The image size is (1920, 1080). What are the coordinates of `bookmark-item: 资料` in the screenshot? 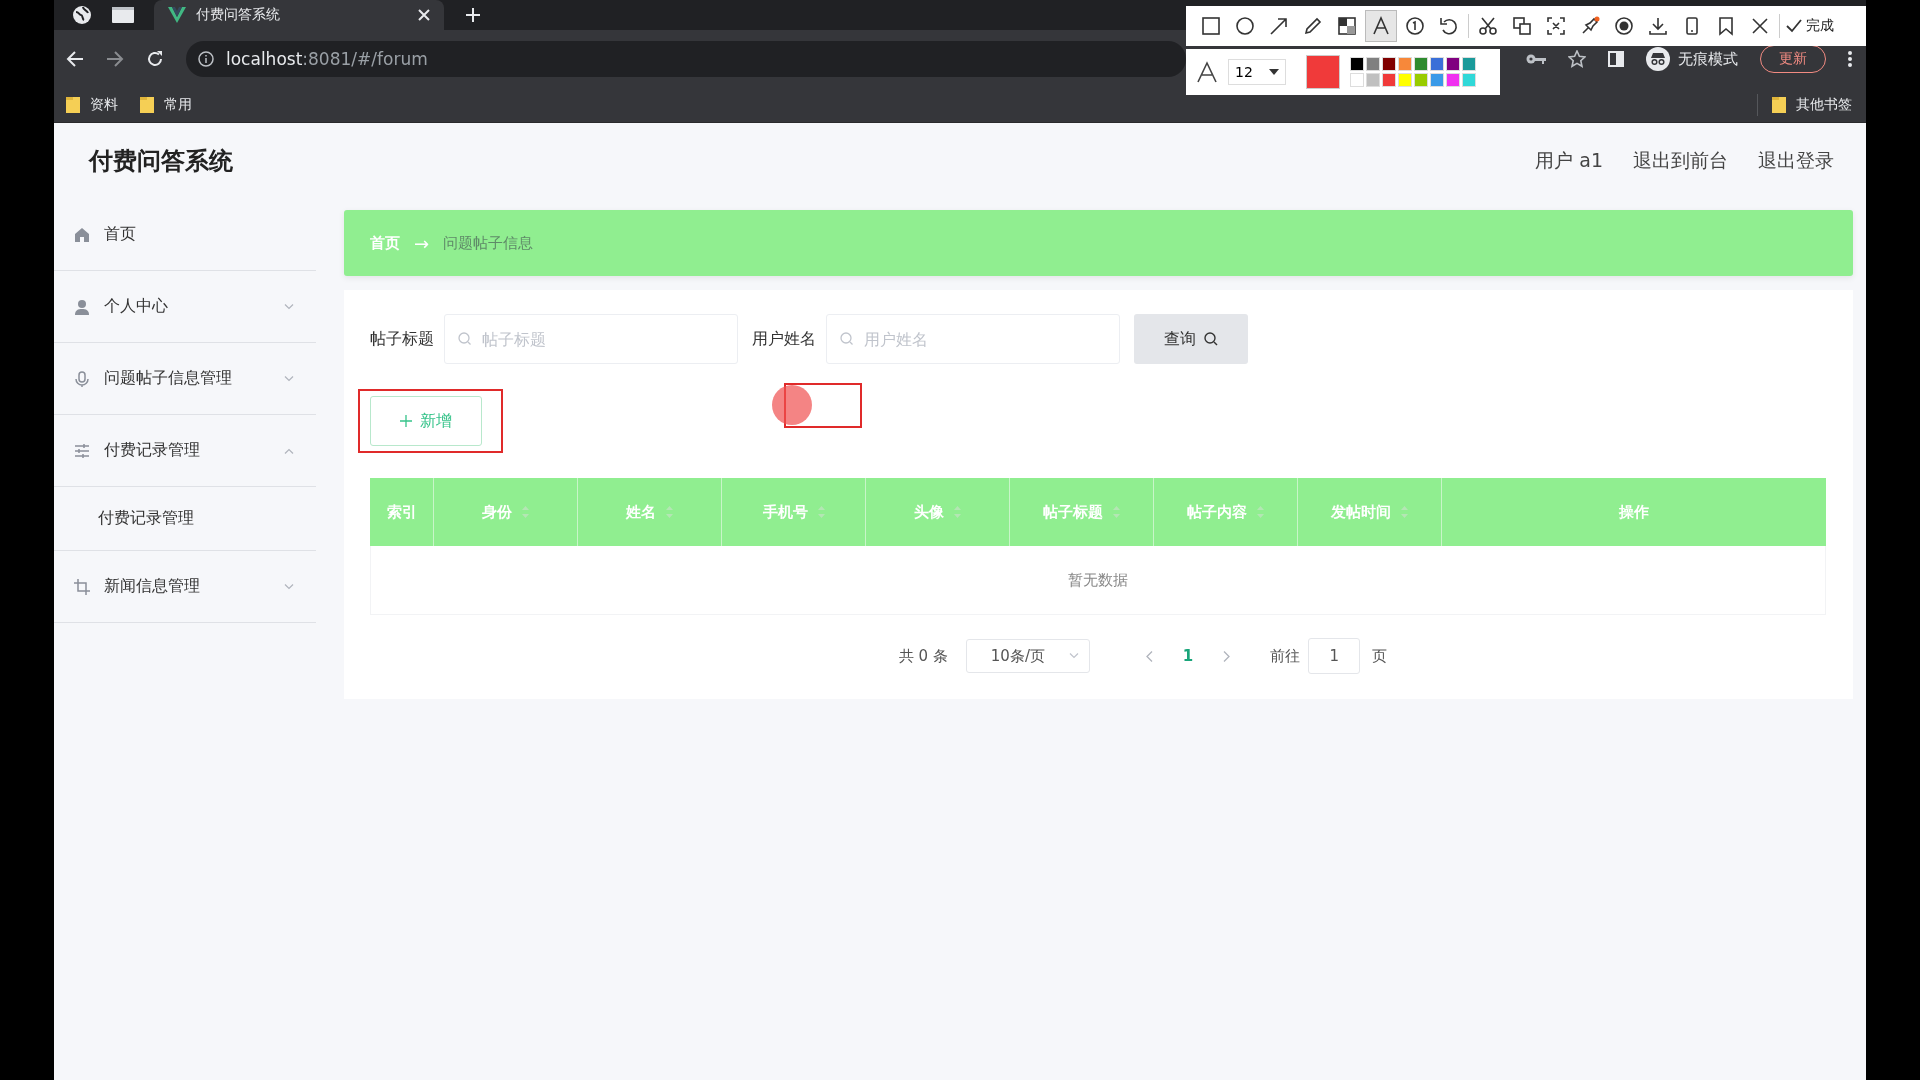 It's located at (92, 105).